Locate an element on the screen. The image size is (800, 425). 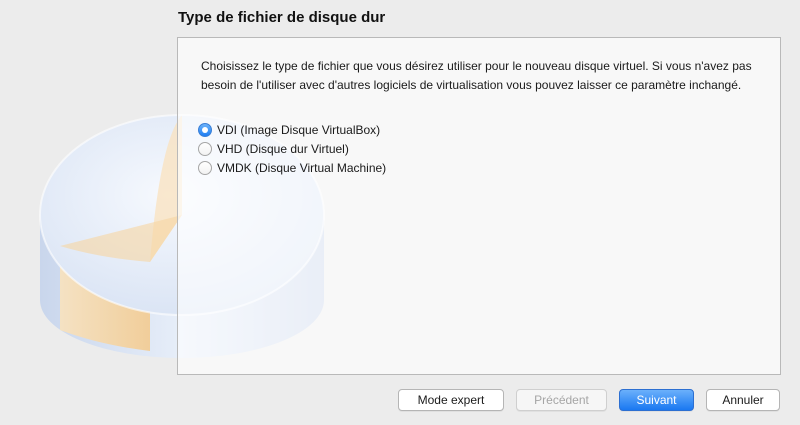
page-title: Type de fichier de disque dur is located at coordinates (282, 17).